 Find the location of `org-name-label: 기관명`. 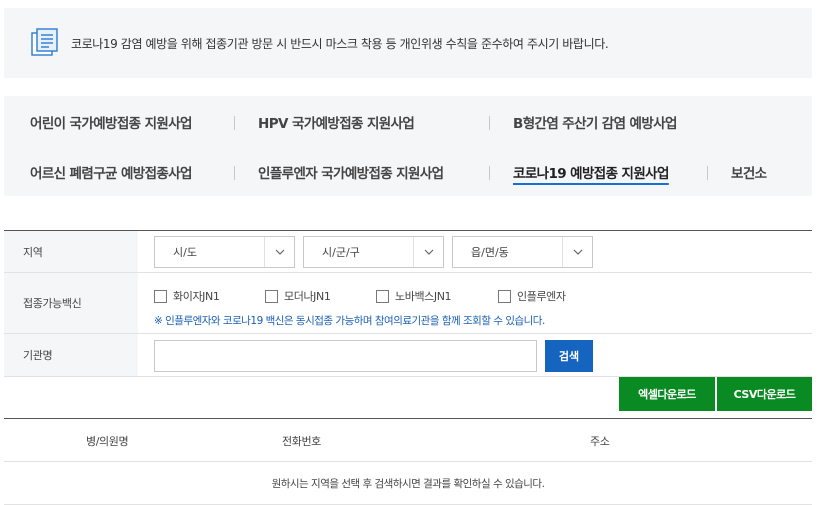

org-name-label: 기관명 is located at coordinates (71, 355).